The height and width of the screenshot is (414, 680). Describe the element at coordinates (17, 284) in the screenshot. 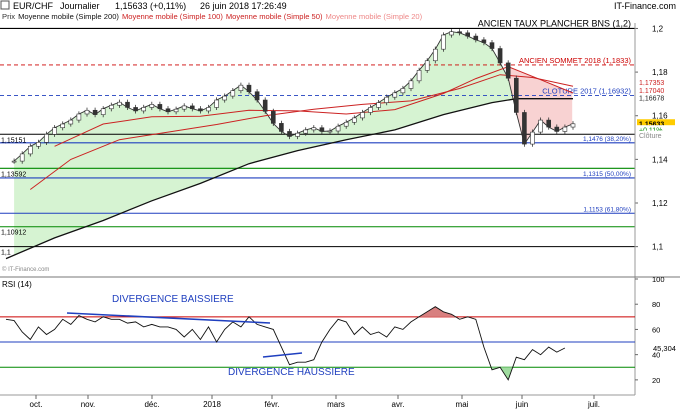

I see `rsi-title: RSI (14)` at that location.